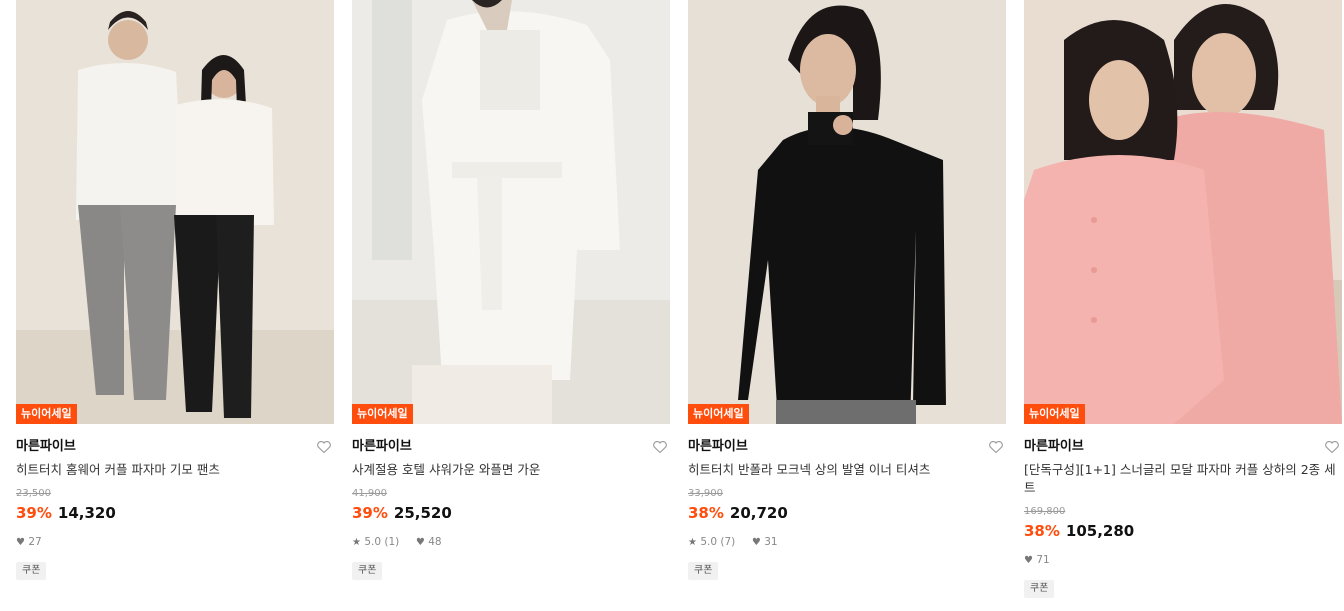 The image size is (1344, 611). I want to click on price-row: 38% 105,280, so click(1183, 531).